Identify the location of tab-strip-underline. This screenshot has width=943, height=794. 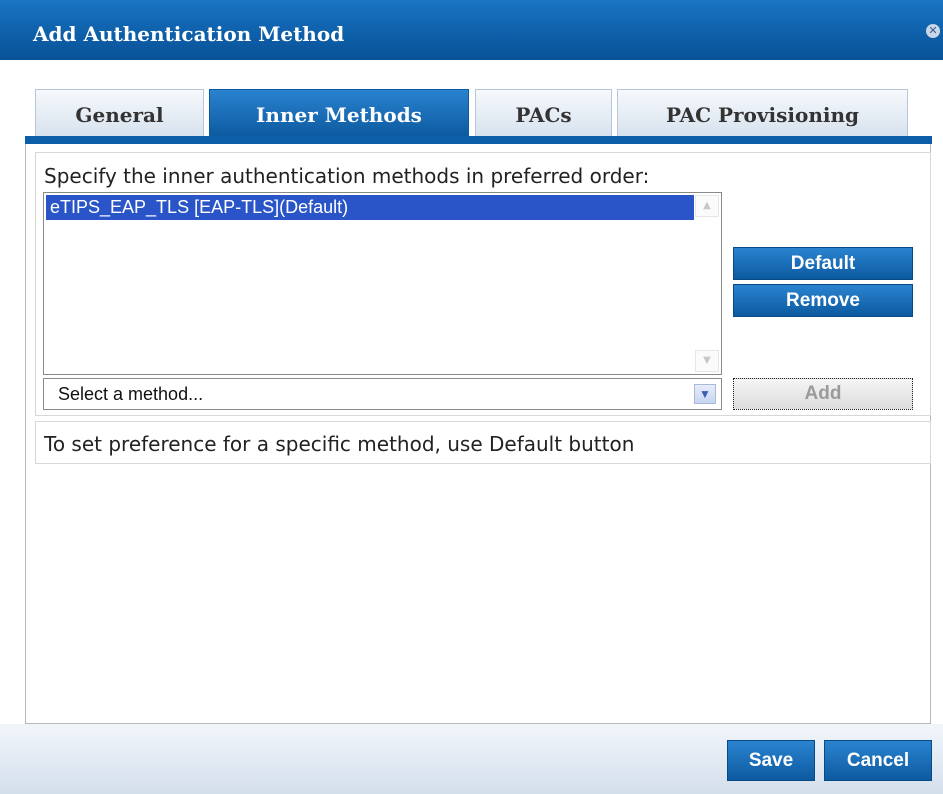
(478, 140).